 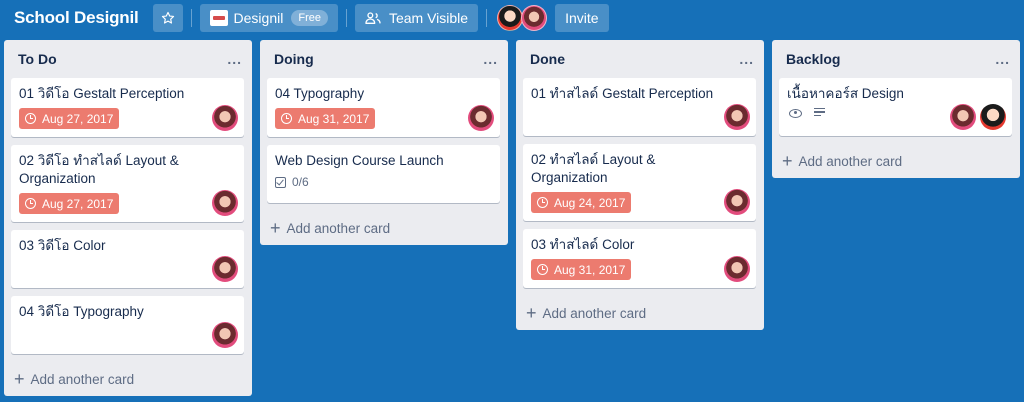 I want to click on visibility-label: Team Visible, so click(x=428, y=18).